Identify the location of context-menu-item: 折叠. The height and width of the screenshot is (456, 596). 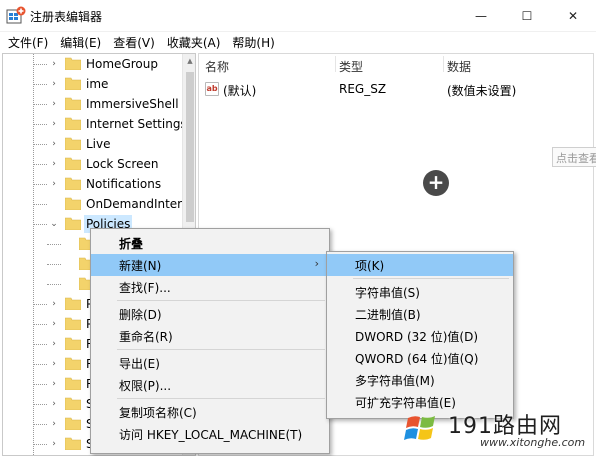
(210, 243).